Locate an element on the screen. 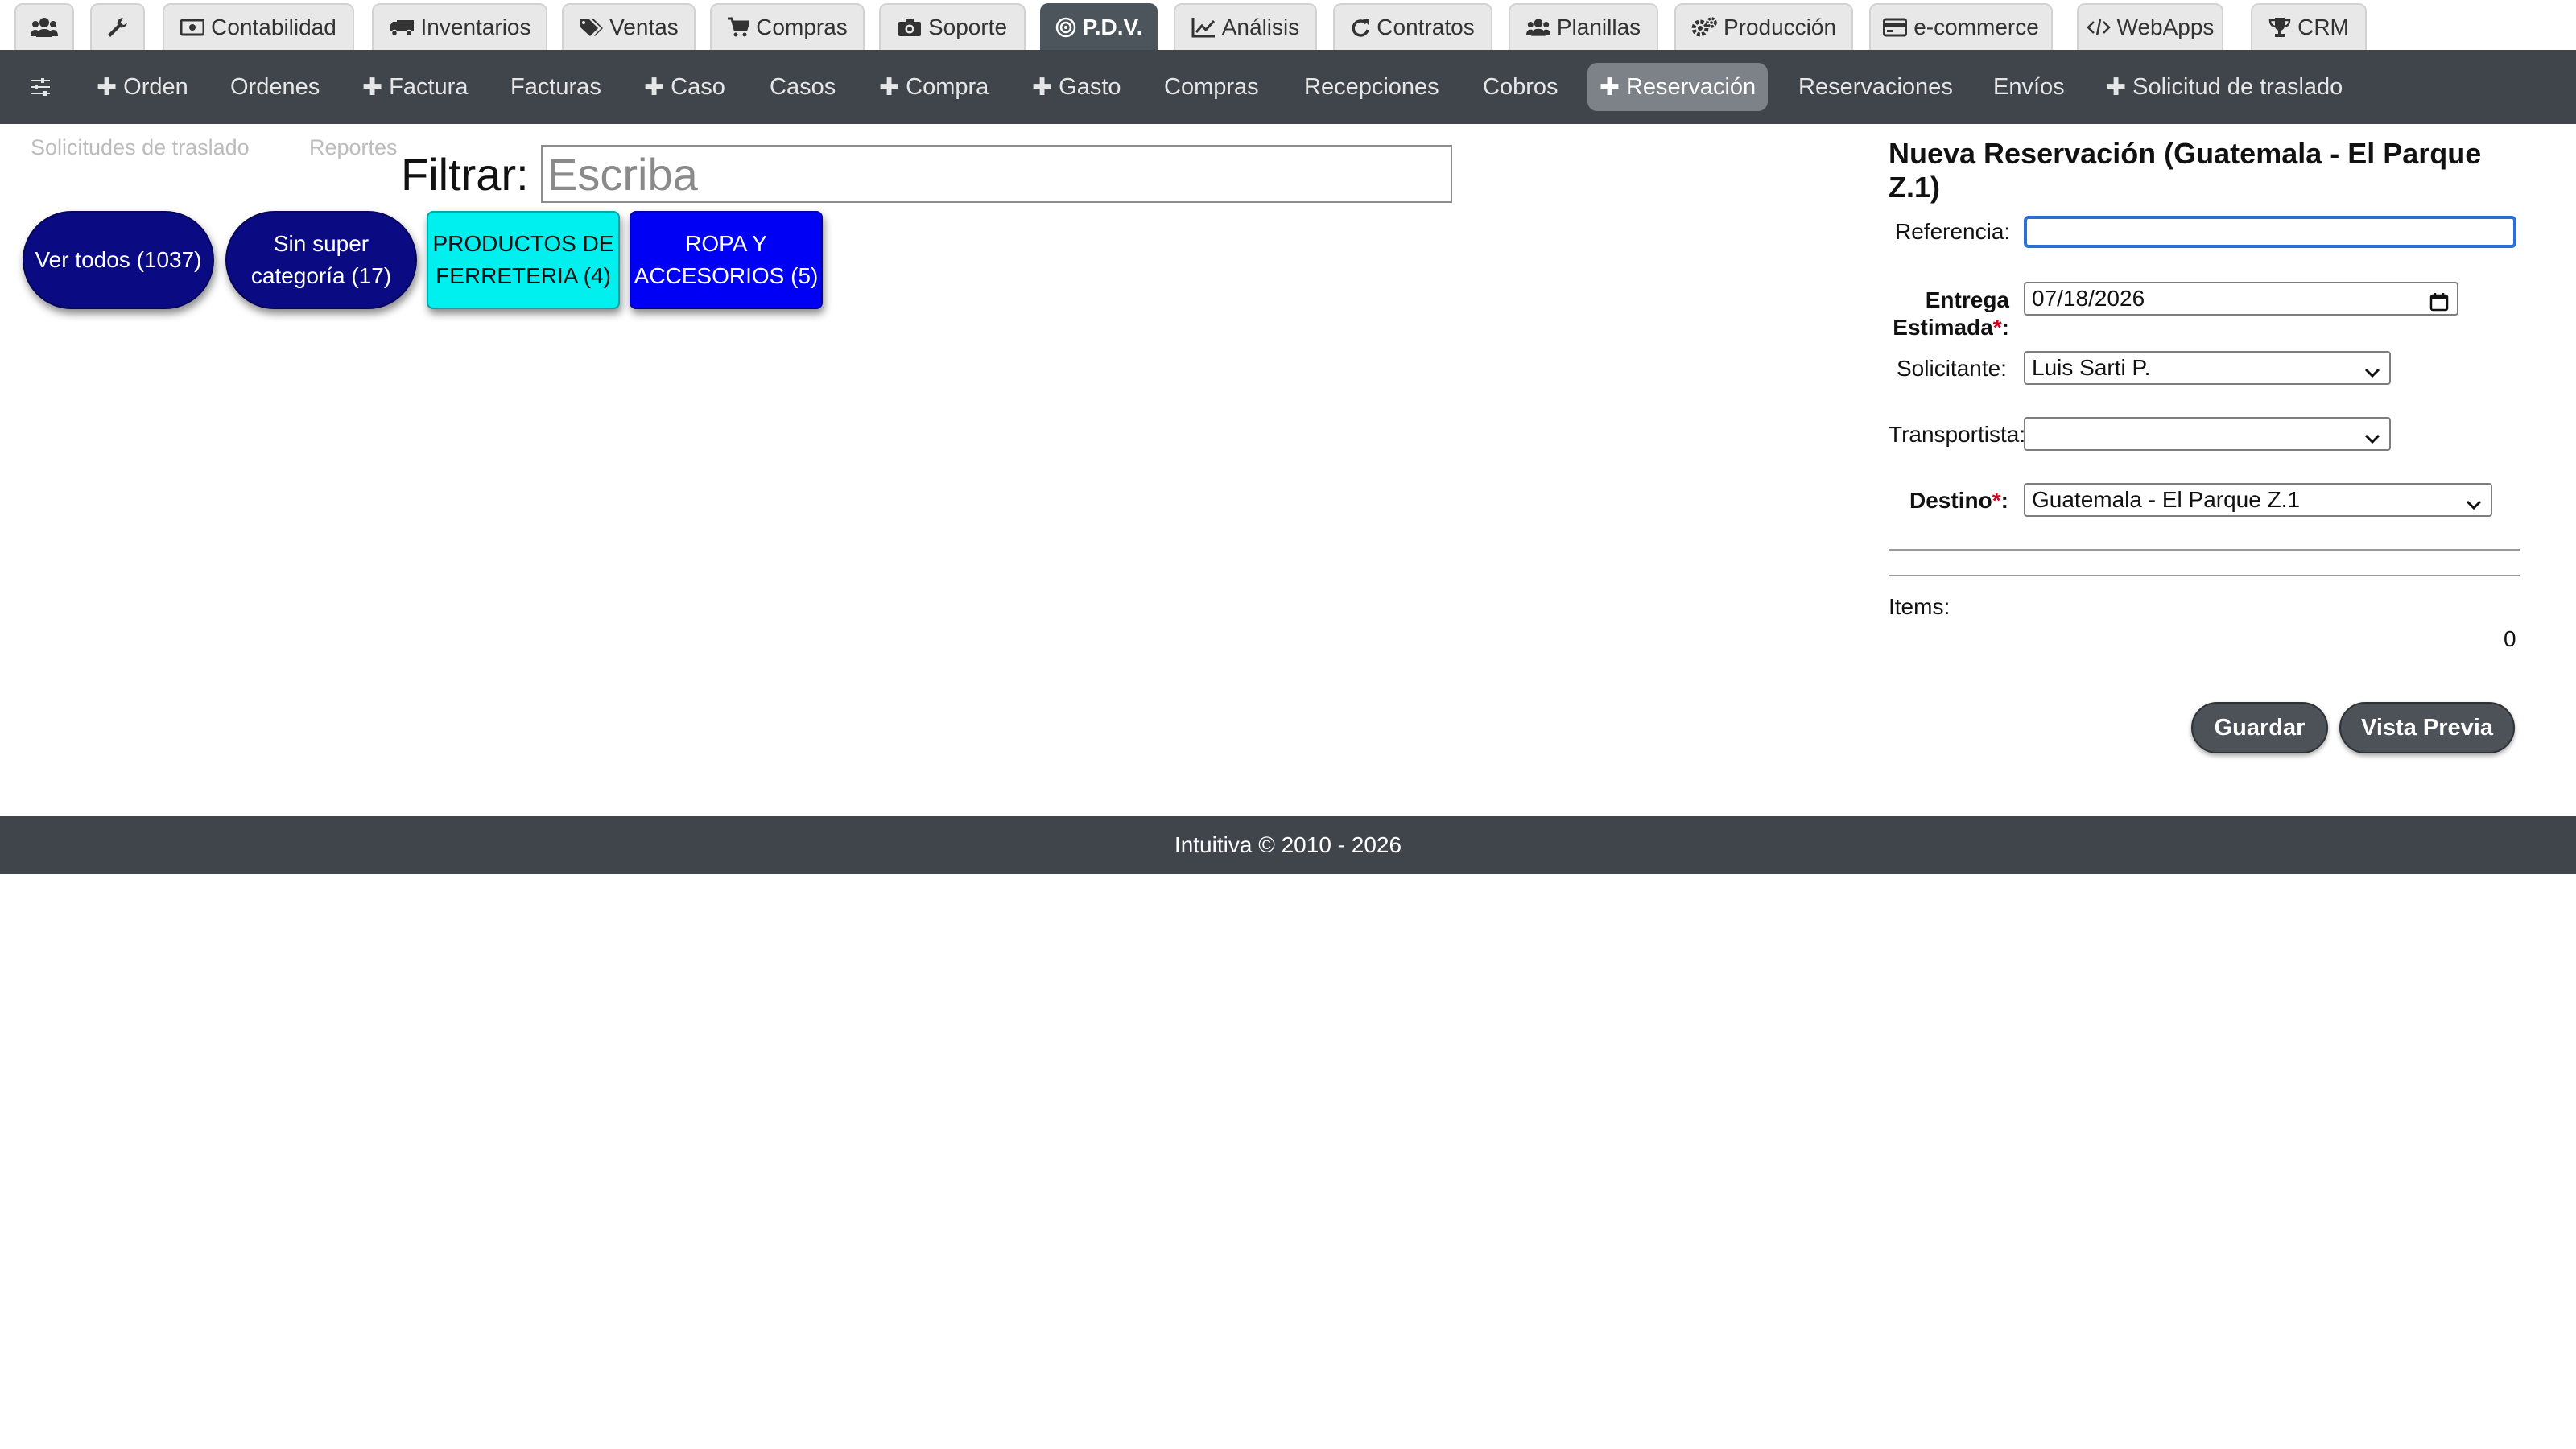 This screenshot has width=2576, height=1449. nav-casos: Casos is located at coordinates (803, 87).